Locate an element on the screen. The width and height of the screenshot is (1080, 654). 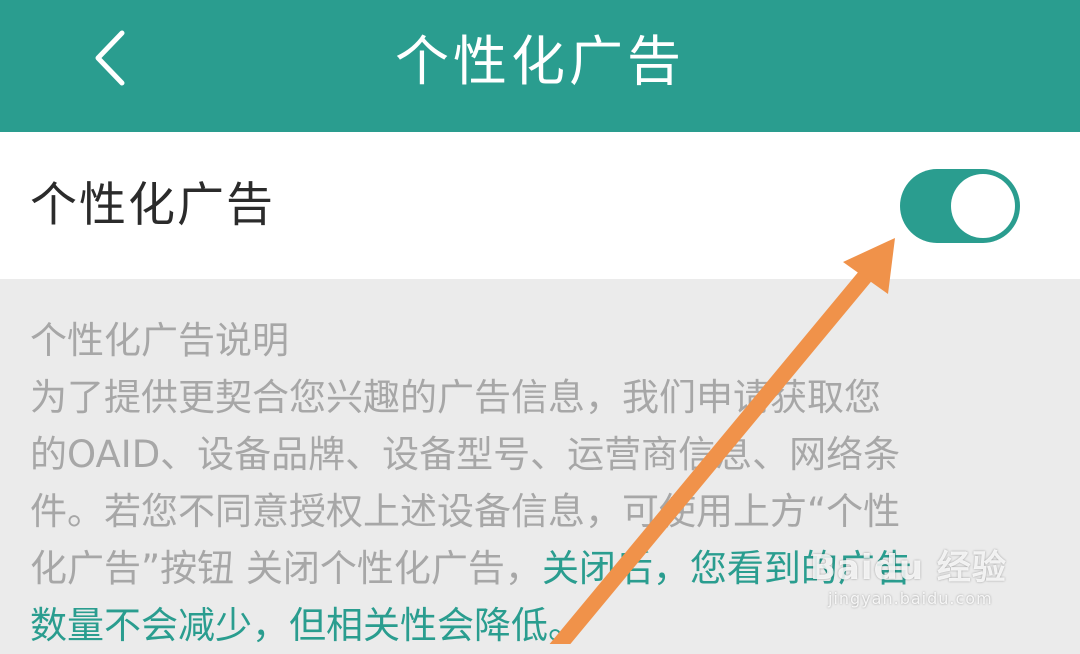
baidu-watermark: Baidu 经验 jingyan.baidu.com is located at coordinates (930, 588).